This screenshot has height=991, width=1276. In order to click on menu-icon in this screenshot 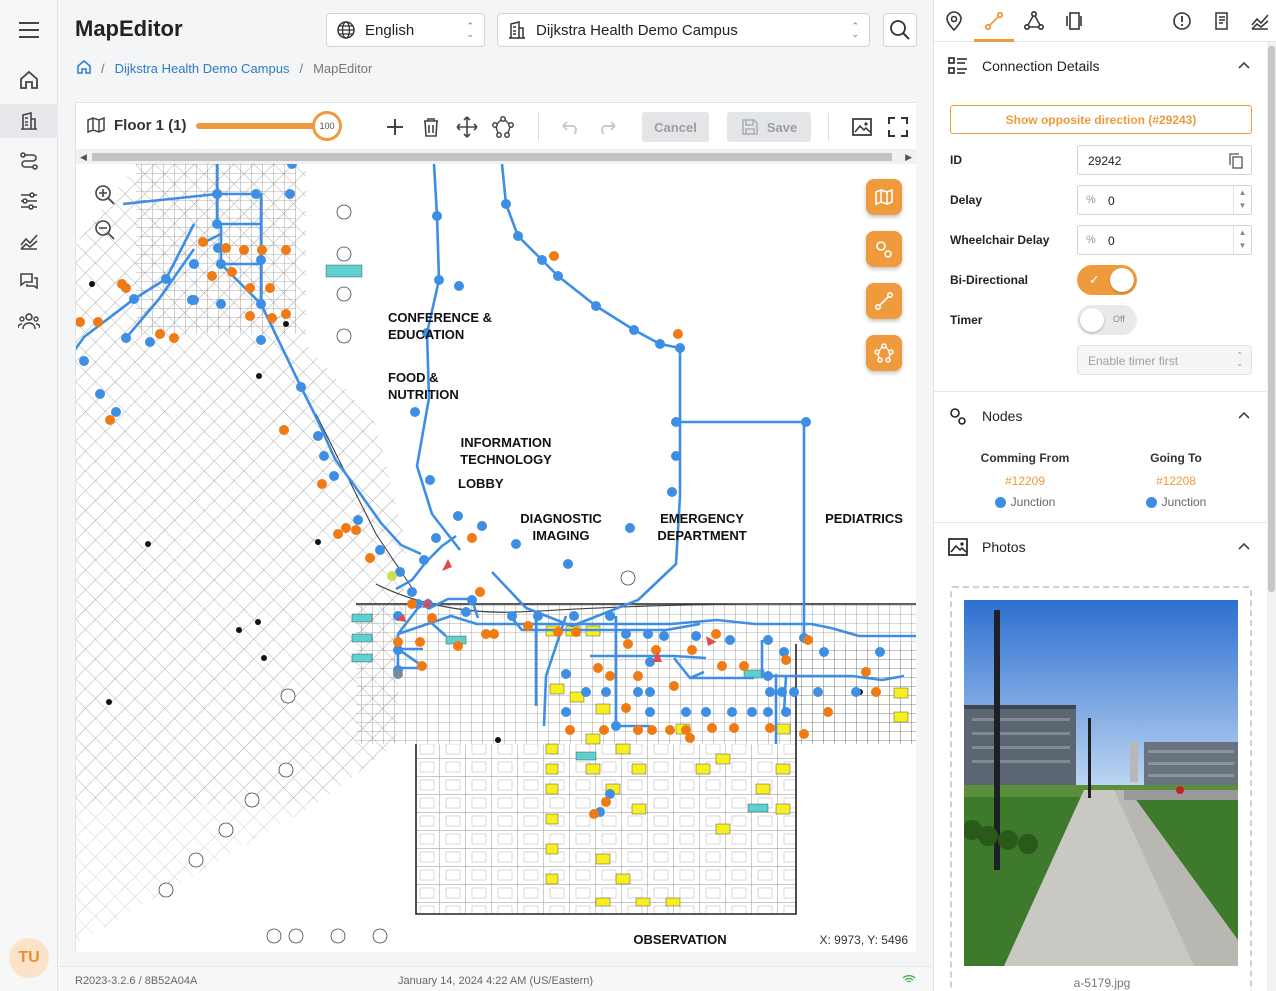, I will do `click(29, 30)`.